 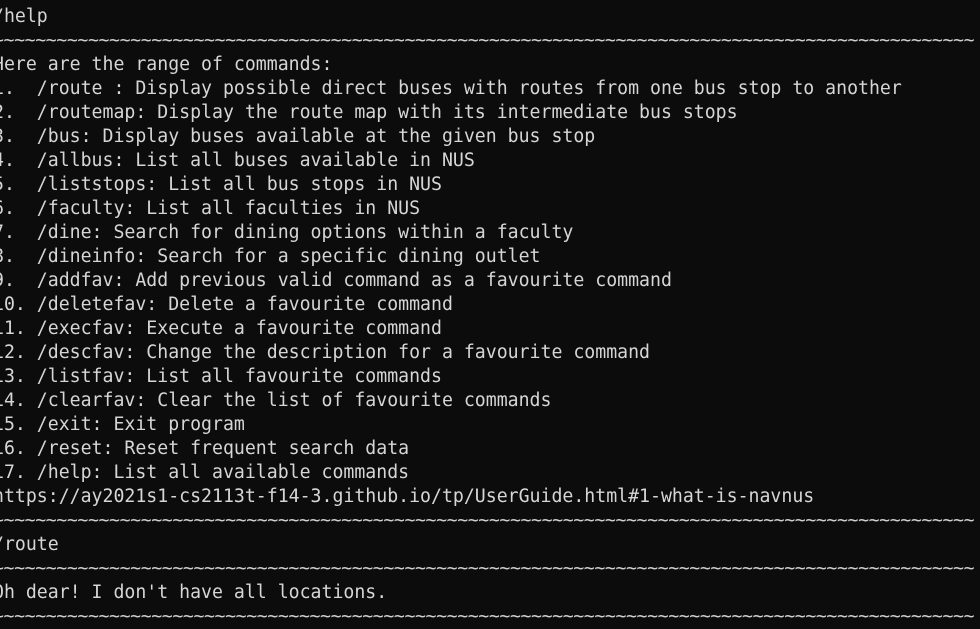 What do you see at coordinates (122, 424) in the screenshot?
I see `output-line: 15. /exit: Exit program` at bounding box center [122, 424].